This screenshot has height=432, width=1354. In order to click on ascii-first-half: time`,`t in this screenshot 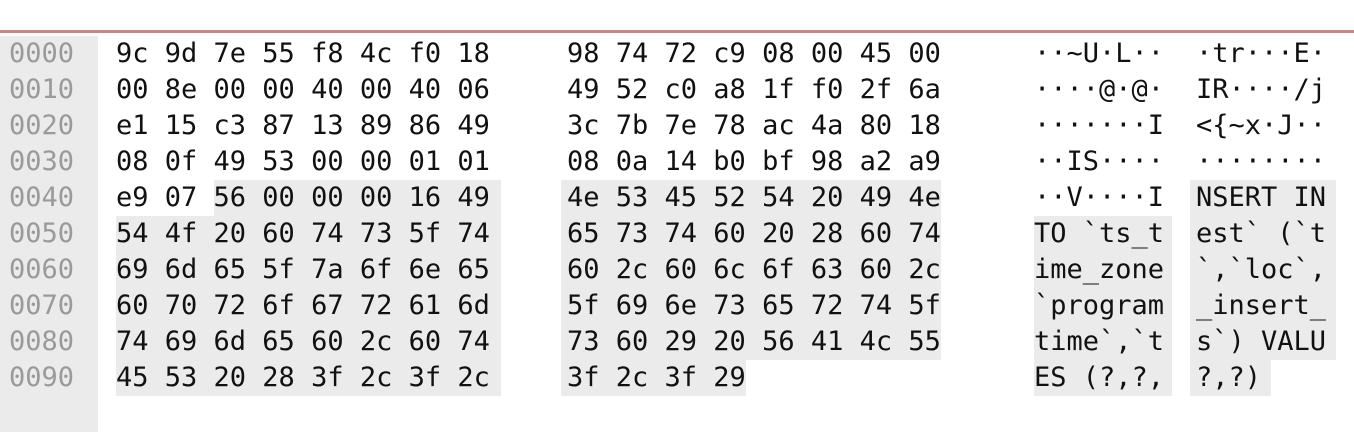, I will do `click(1099, 341)`.